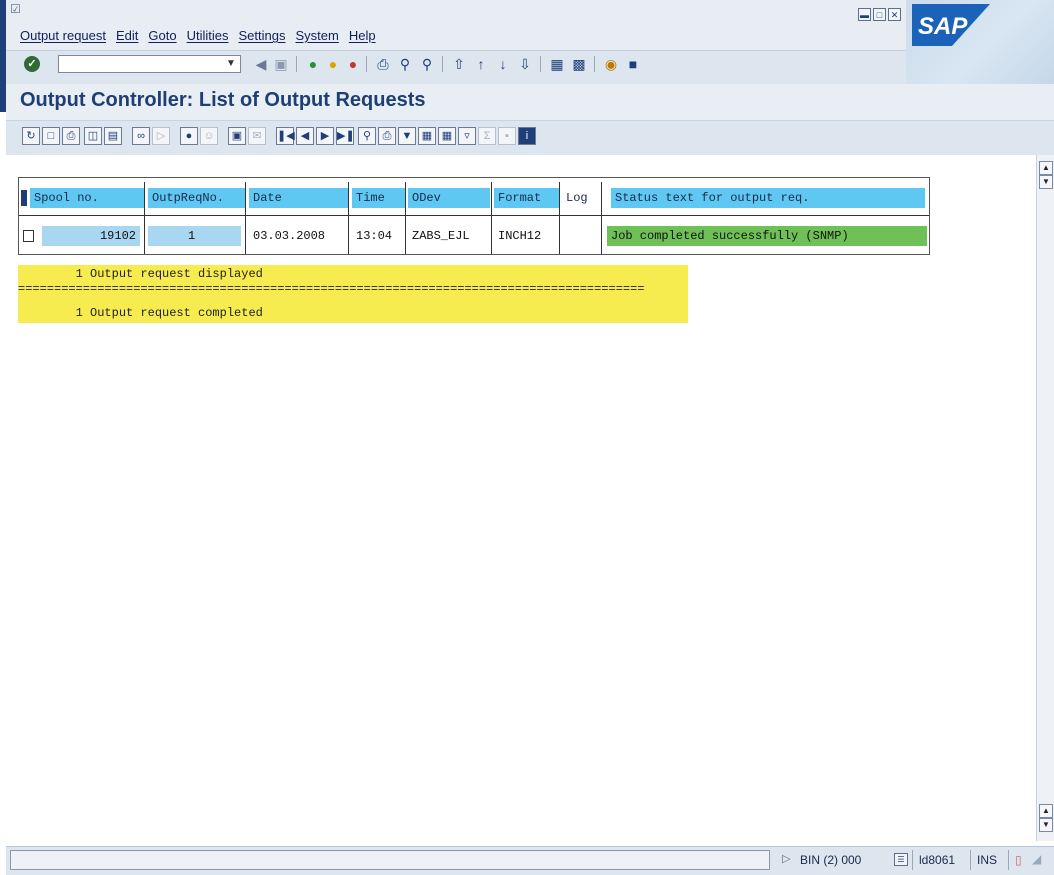 This screenshot has width=1054, height=875. What do you see at coordinates (831, 860) in the screenshot?
I see `status-system: BIN (2) 000` at bounding box center [831, 860].